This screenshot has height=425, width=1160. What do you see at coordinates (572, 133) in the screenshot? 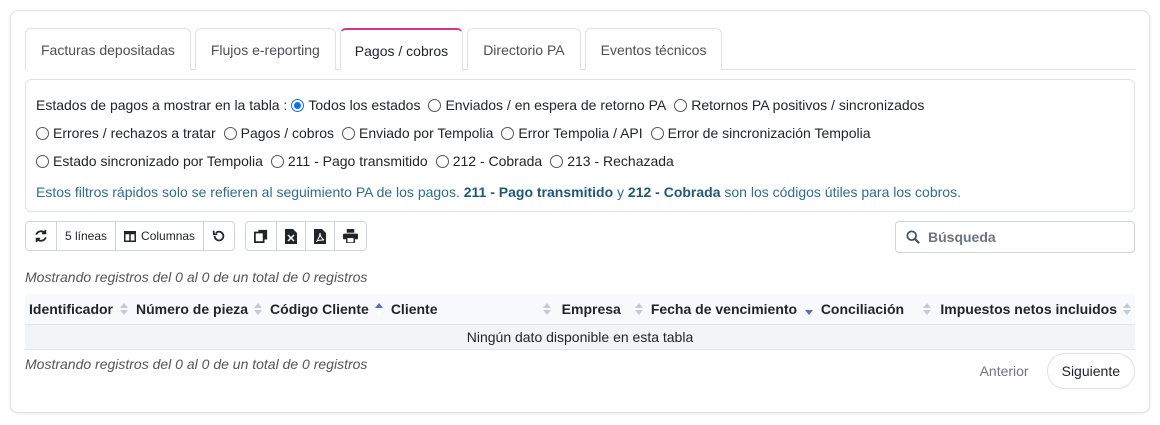
I see `radio-error-tempolia-api: Error Tempolia / API` at bounding box center [572, 133].